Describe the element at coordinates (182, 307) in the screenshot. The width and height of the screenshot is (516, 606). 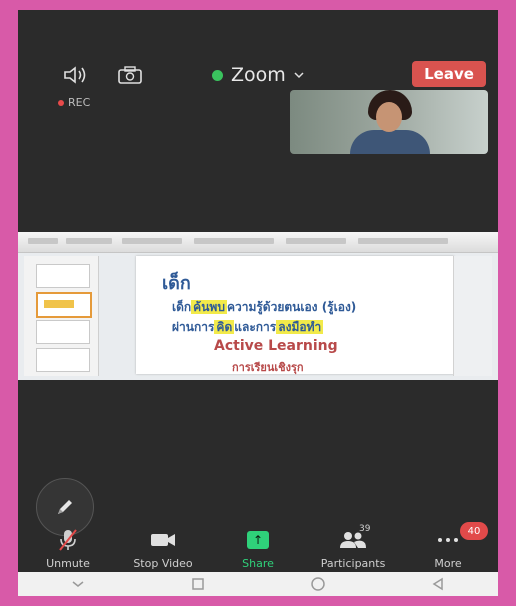
I see `slide-text: เด็ก` at that location.